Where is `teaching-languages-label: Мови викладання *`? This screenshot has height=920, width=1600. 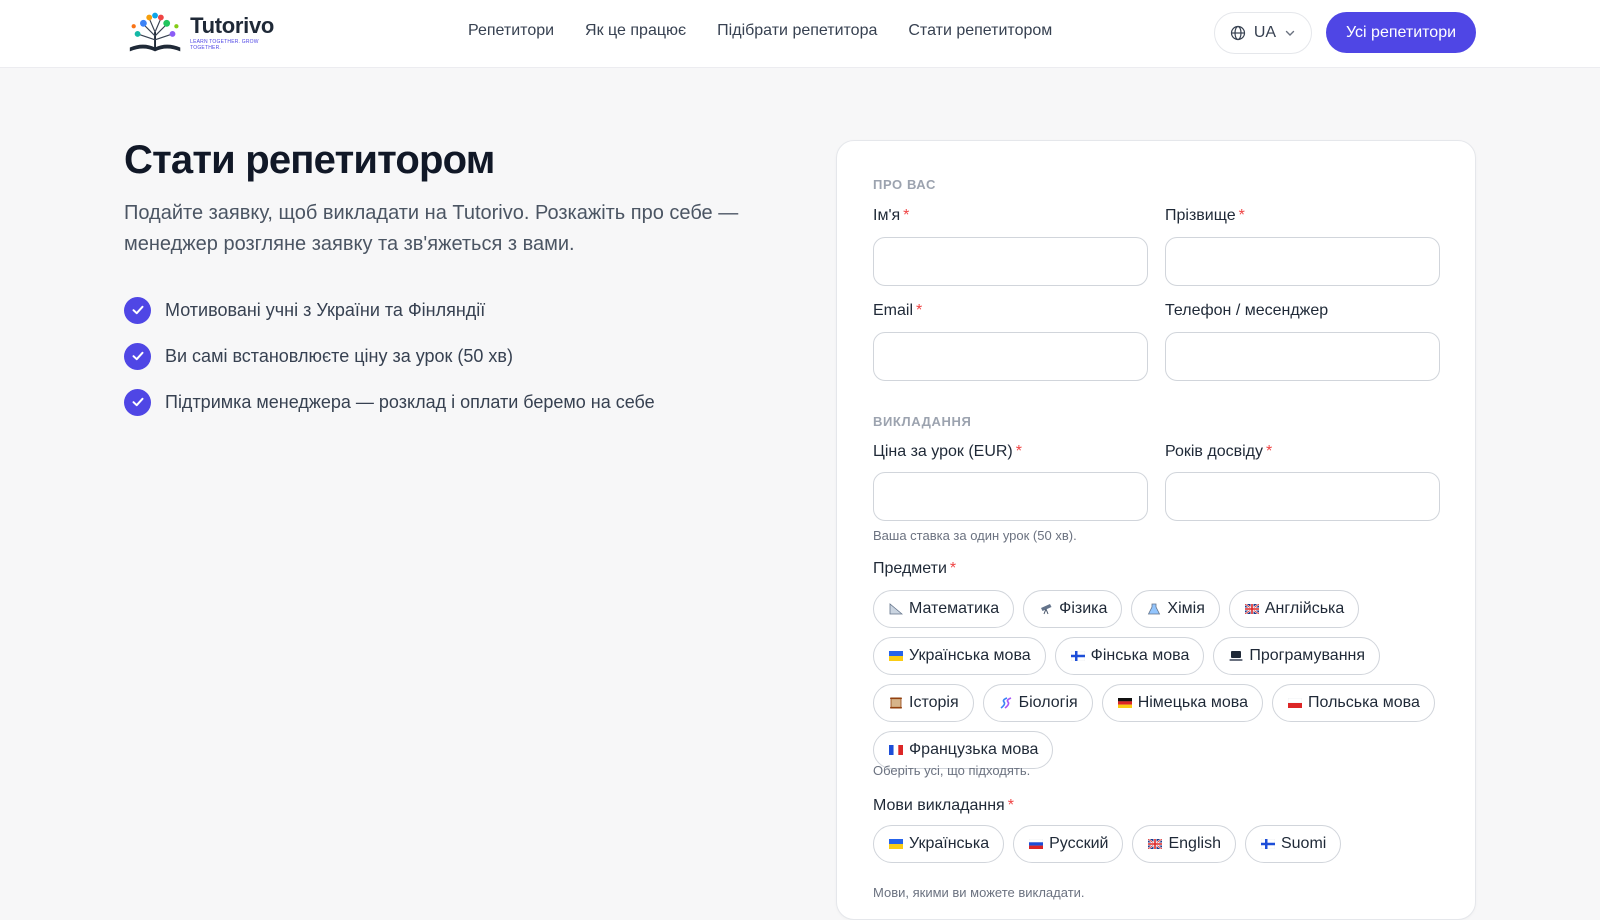
teaching-languages-label: Мови викладання * is located at coordinates (943, 805).